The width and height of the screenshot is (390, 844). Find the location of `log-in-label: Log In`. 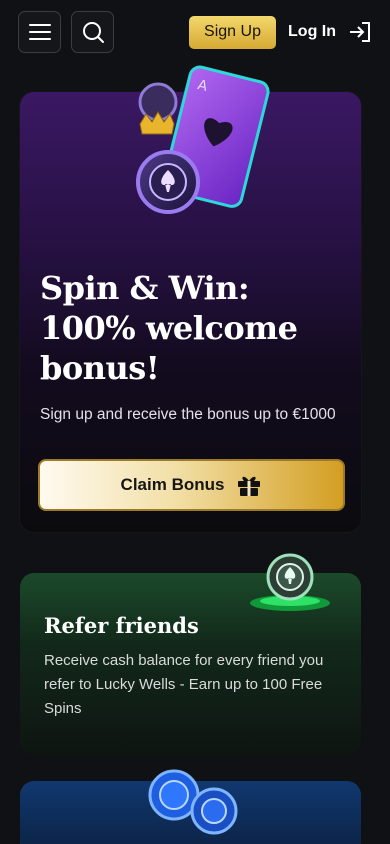

log-in-label: Log In is located at coordinates (312, 31).